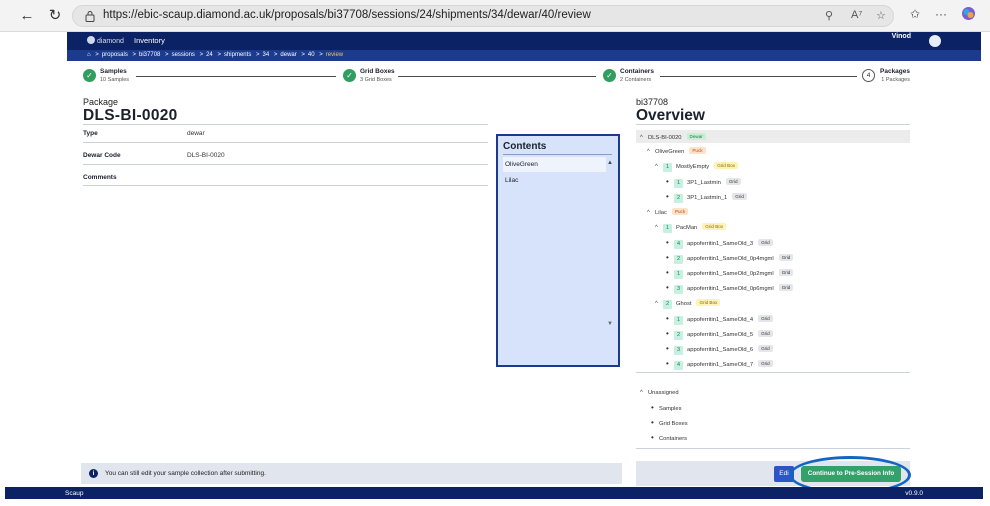  I want to click on back-arrow-icon: ←, so click(27, 16).